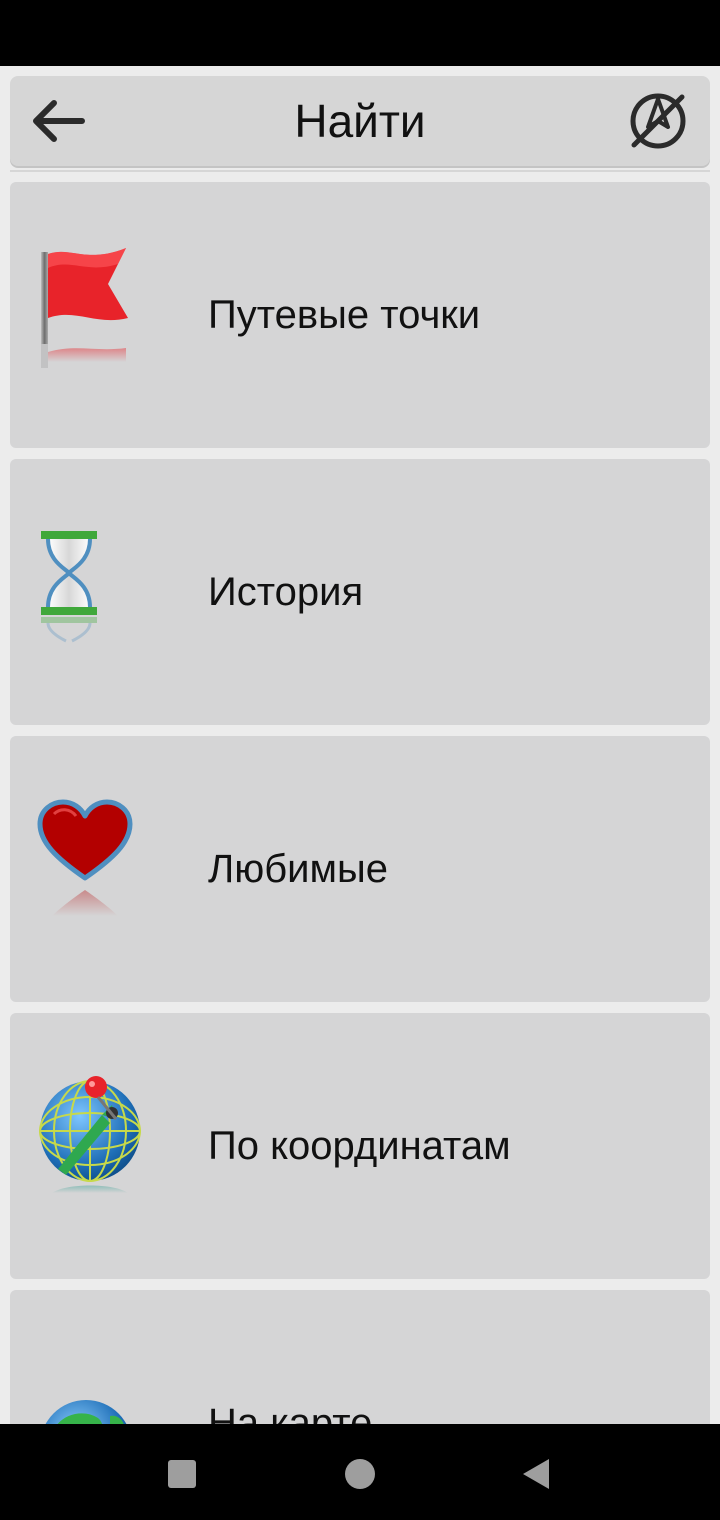 This screenshot has width=720, height=1520. I want to click on recents-square-icon, so click(182, 1474).